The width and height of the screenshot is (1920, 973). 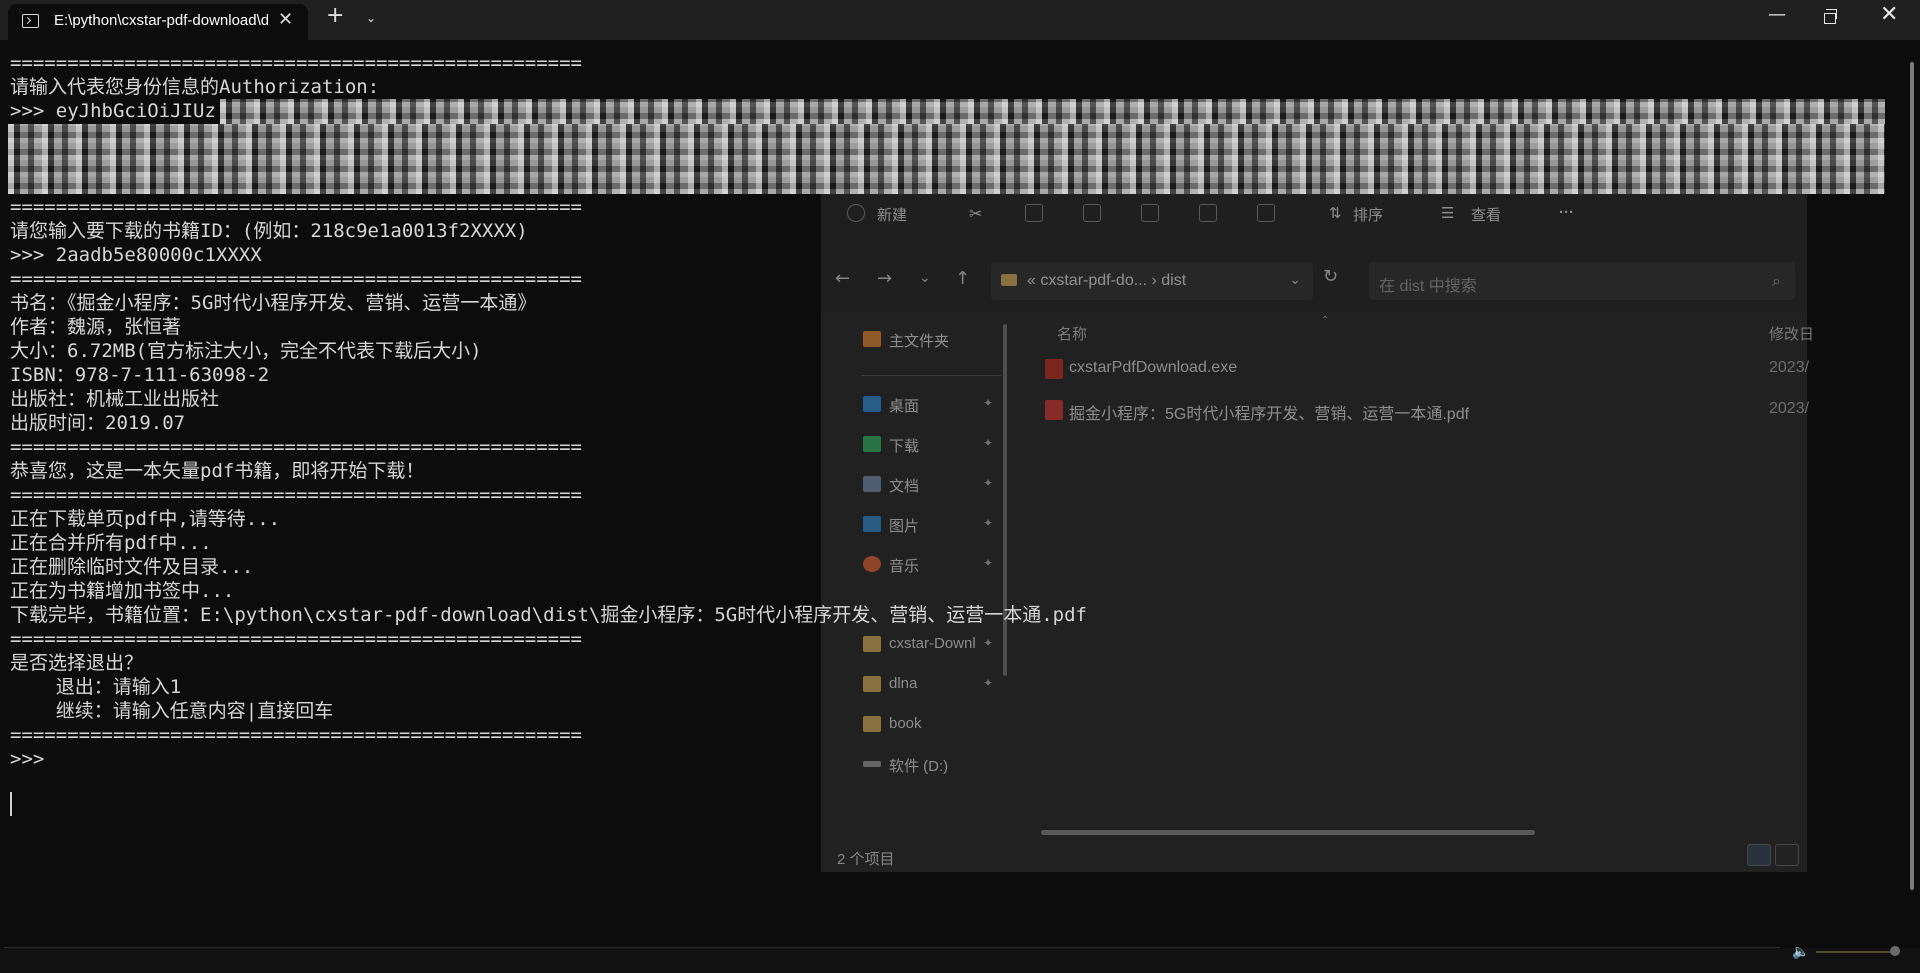 What do you see at coordinates (1912, 476) in the screenshot?
I see `terminal-scrollbar` at bounding box center [1912, 476].